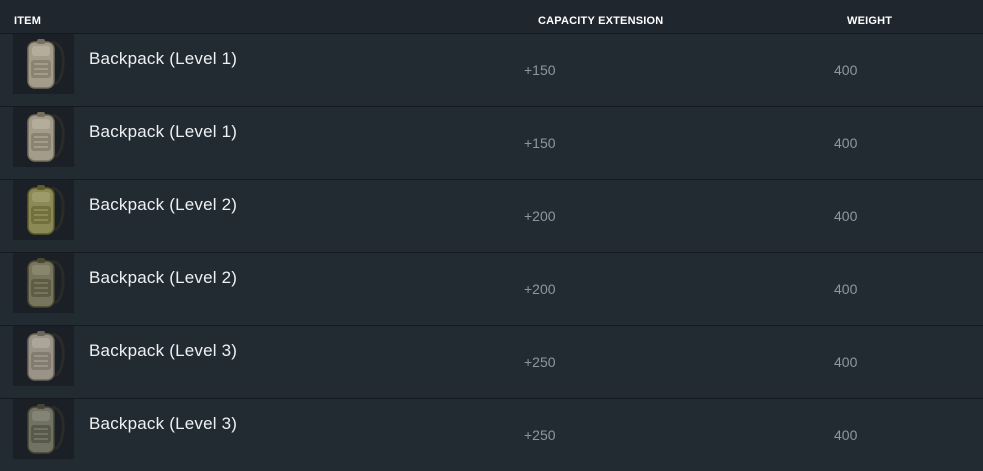  I want to click on column-header-item: ITEM, so click(27, 21).